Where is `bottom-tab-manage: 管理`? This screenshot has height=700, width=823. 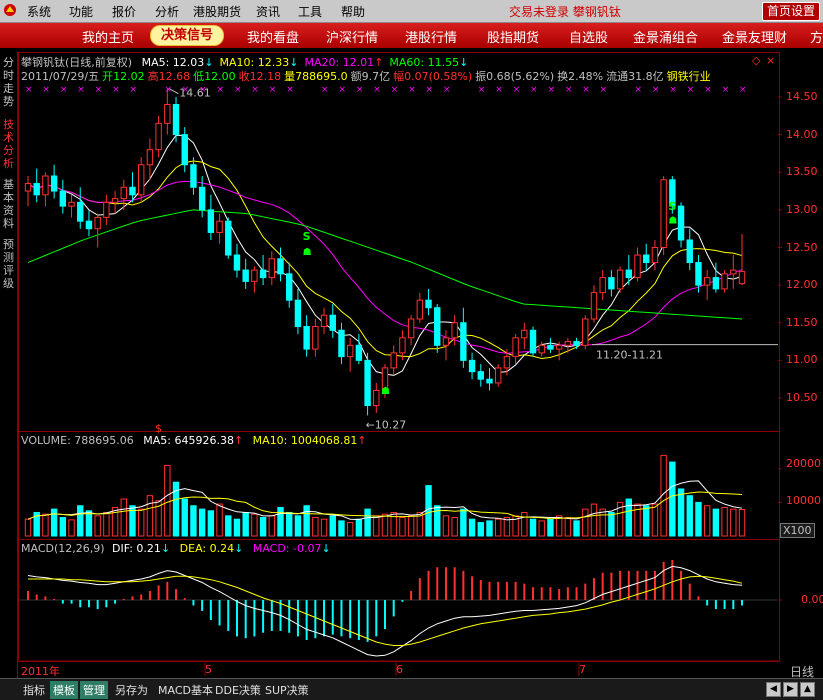
bottom-tab-manage: 管理 is located at coordinates (94, 690).